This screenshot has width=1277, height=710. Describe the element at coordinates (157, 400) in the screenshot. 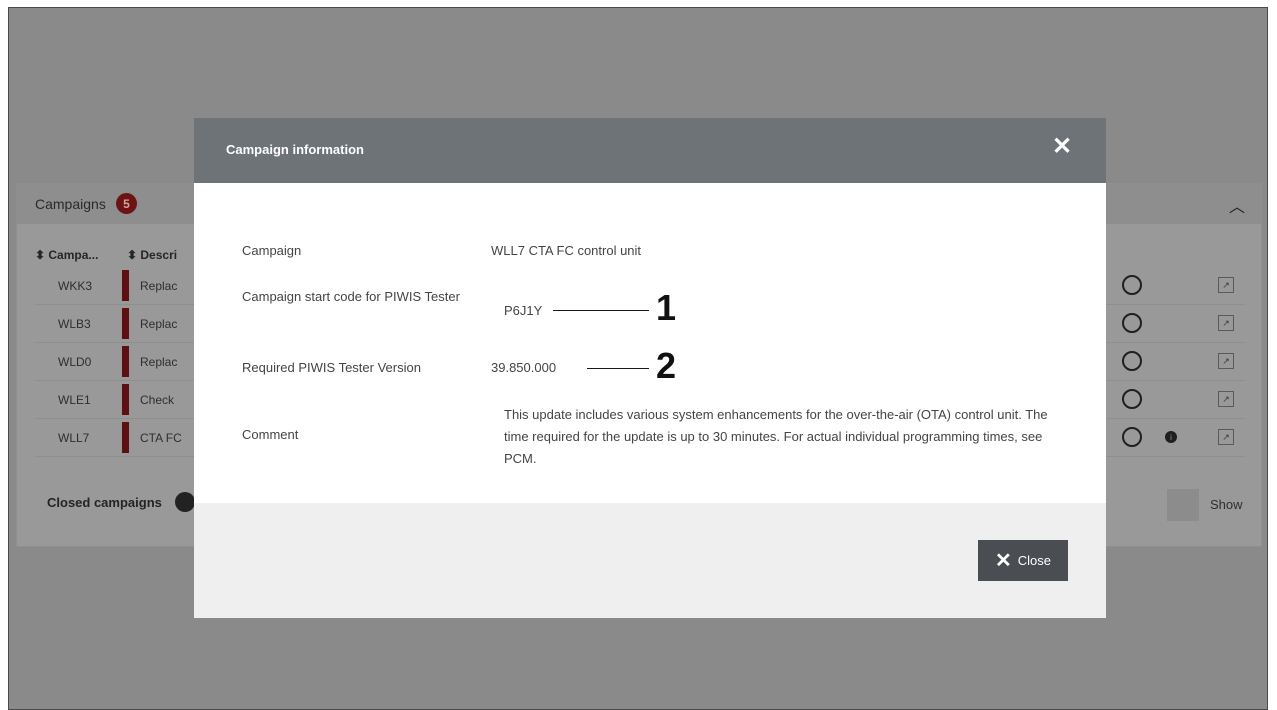

I see `row-description: Check` at that location.